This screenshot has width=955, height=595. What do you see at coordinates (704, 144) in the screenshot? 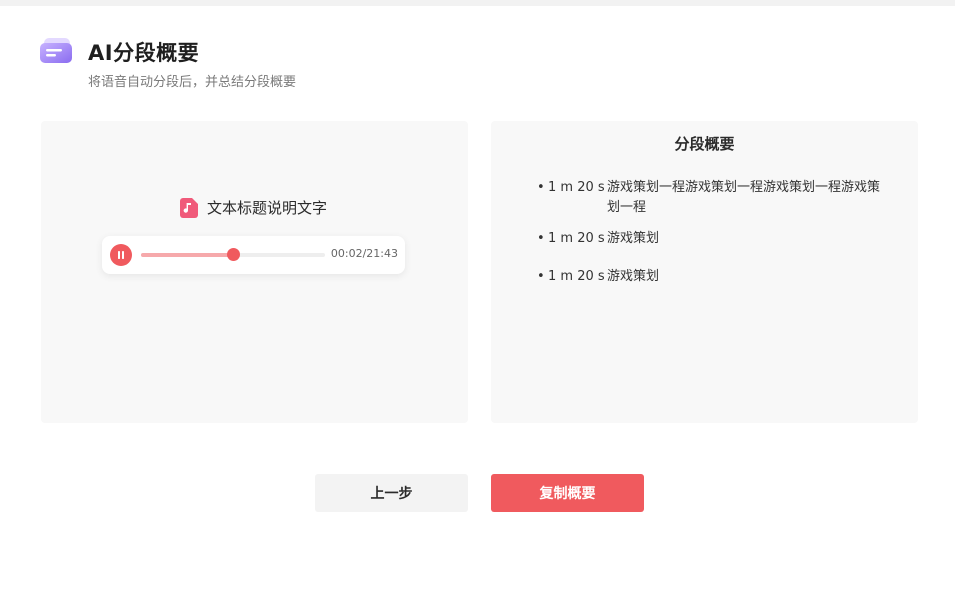
I see `summary-heading: 分段概要` at bounding box center [704, 144].